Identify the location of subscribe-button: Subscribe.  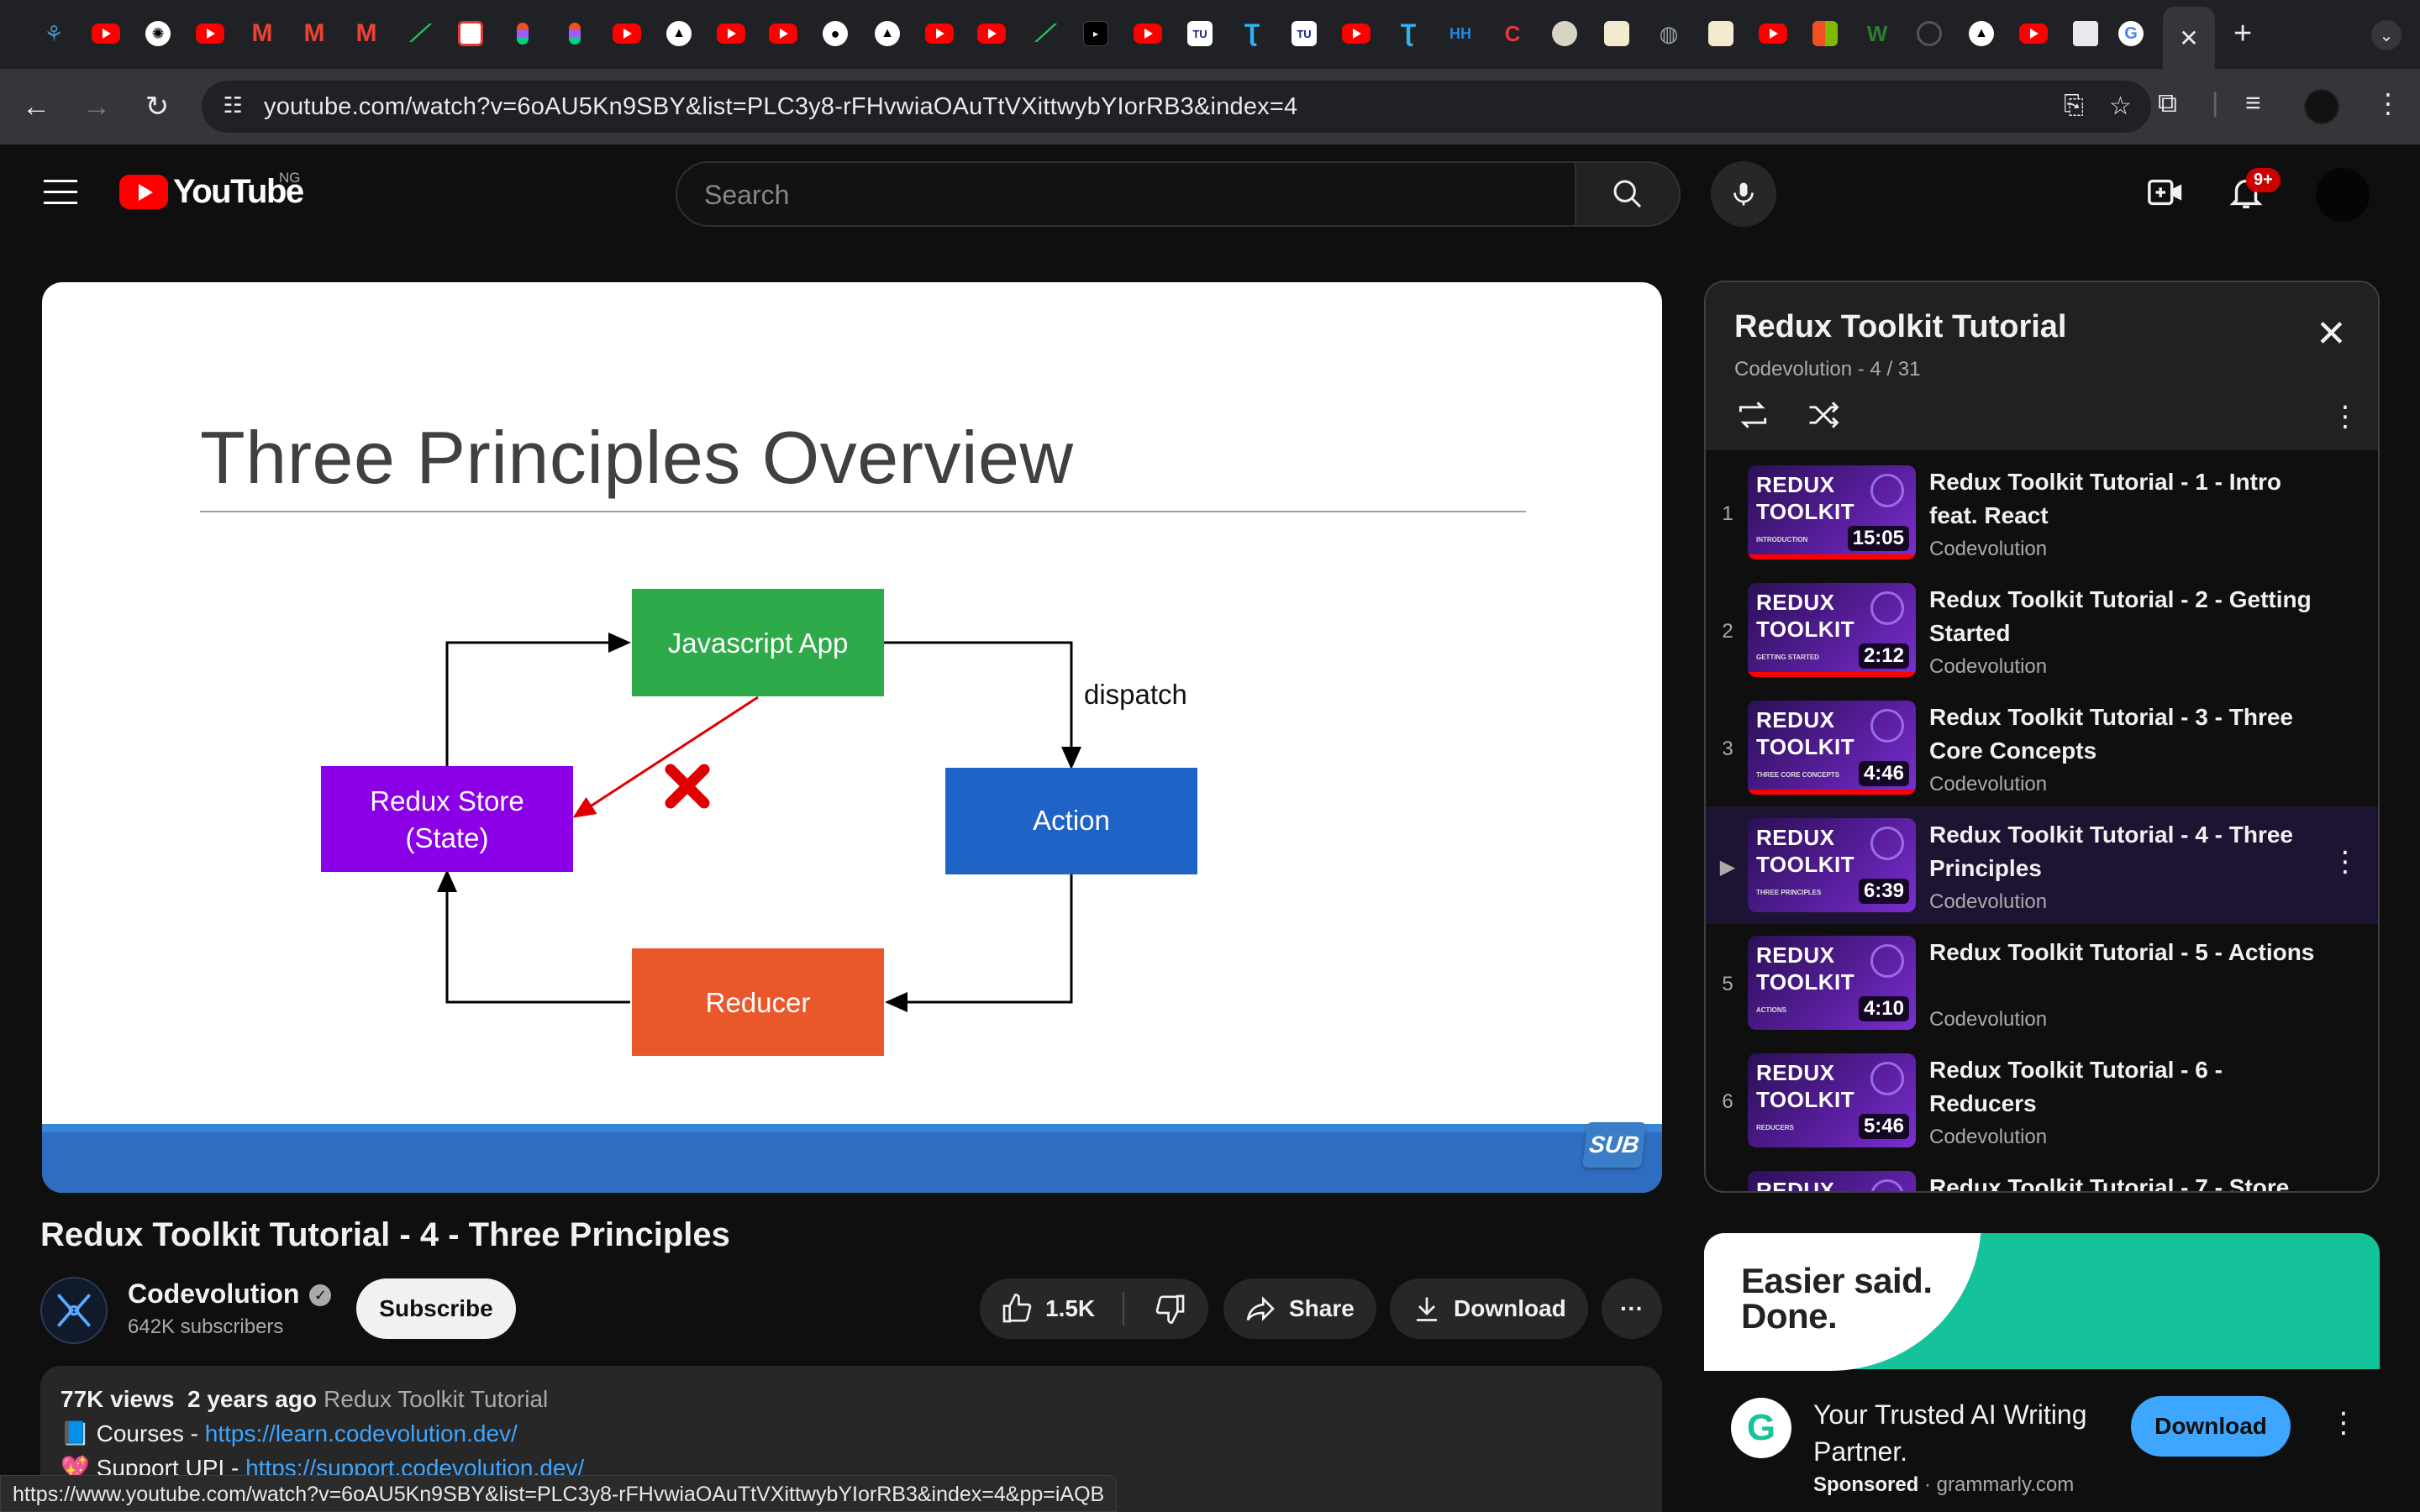
(436, 1308).